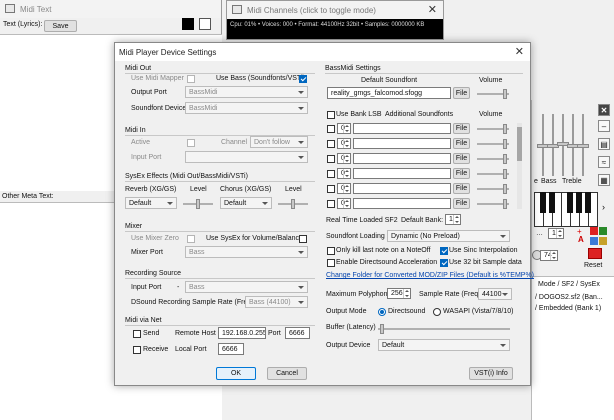 This screenshot has height=420, width=614. What do you see at coordinates (594, 231) in the screenshot?
I see `red-square-icon` at bounding box center [594, 231].